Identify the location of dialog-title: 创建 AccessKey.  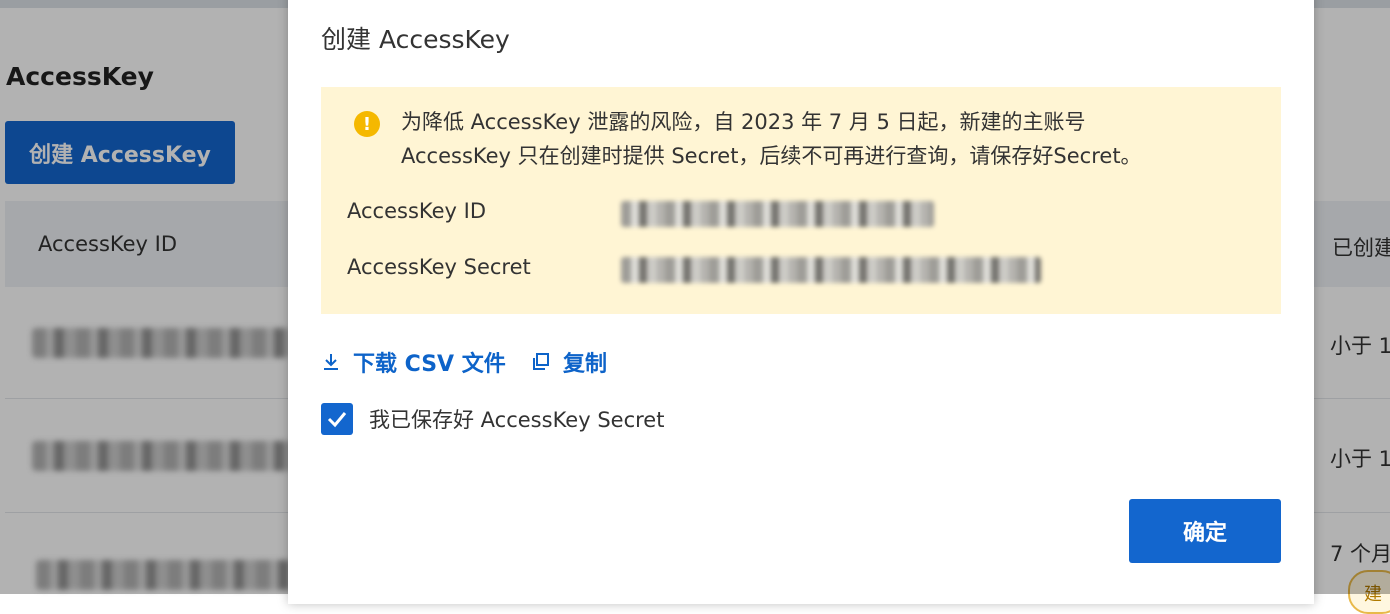
(415, 39).